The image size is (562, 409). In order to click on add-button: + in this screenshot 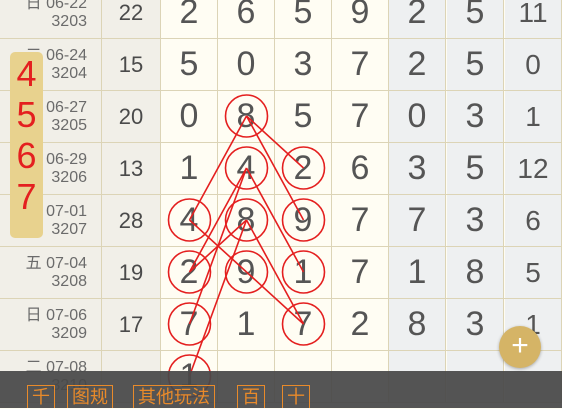, I will do `click(520, 347)`.